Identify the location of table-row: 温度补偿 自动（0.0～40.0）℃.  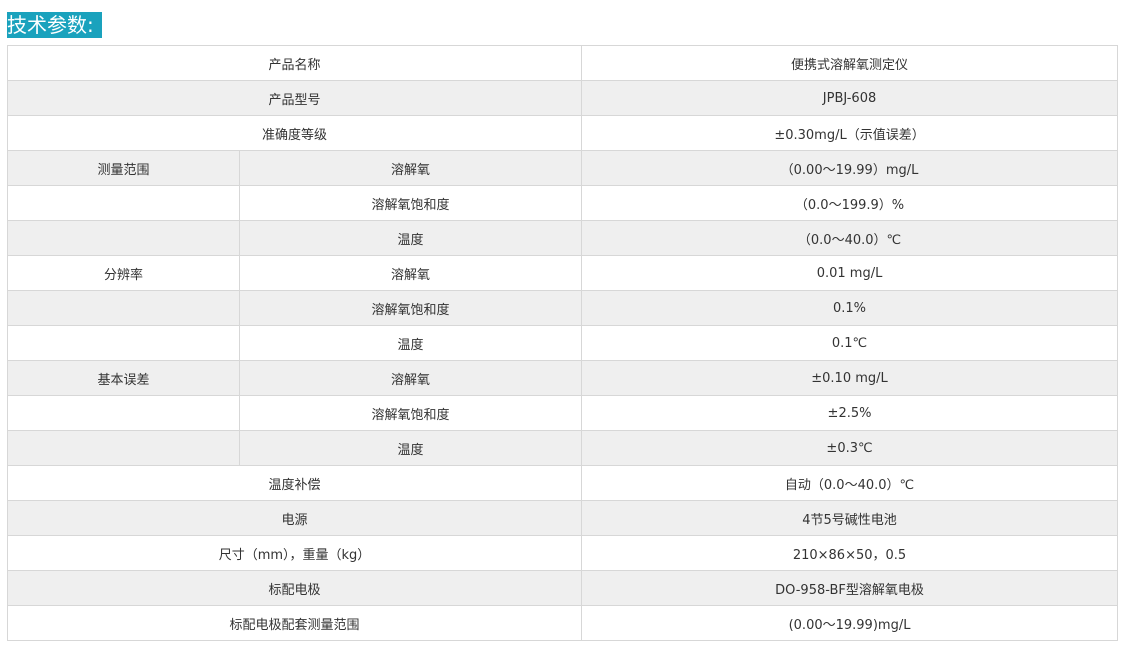
(562, 483).